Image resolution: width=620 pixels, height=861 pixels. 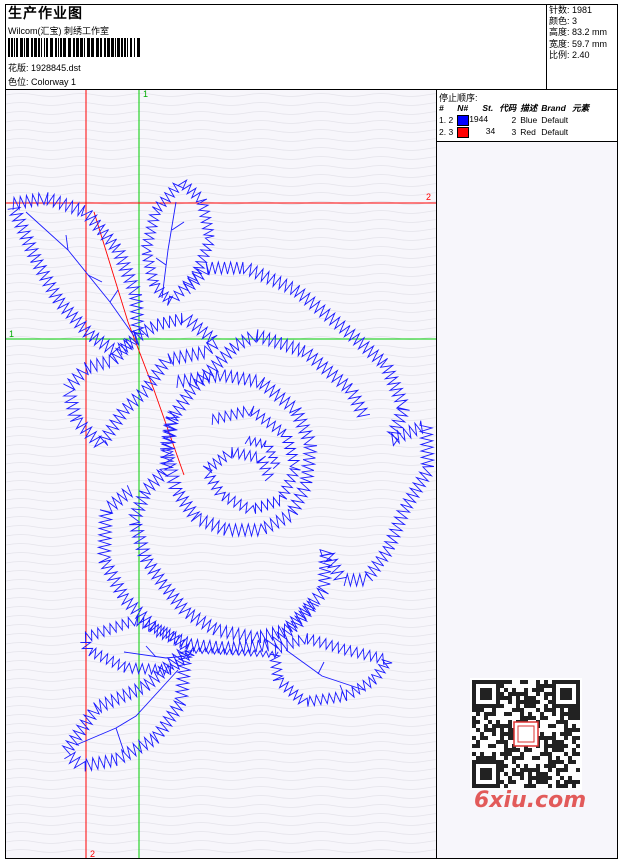 What do you see at coordinates (529, 108) in the screenshot?
I see `col-desc: 描述` at bounding box center [529, 108].